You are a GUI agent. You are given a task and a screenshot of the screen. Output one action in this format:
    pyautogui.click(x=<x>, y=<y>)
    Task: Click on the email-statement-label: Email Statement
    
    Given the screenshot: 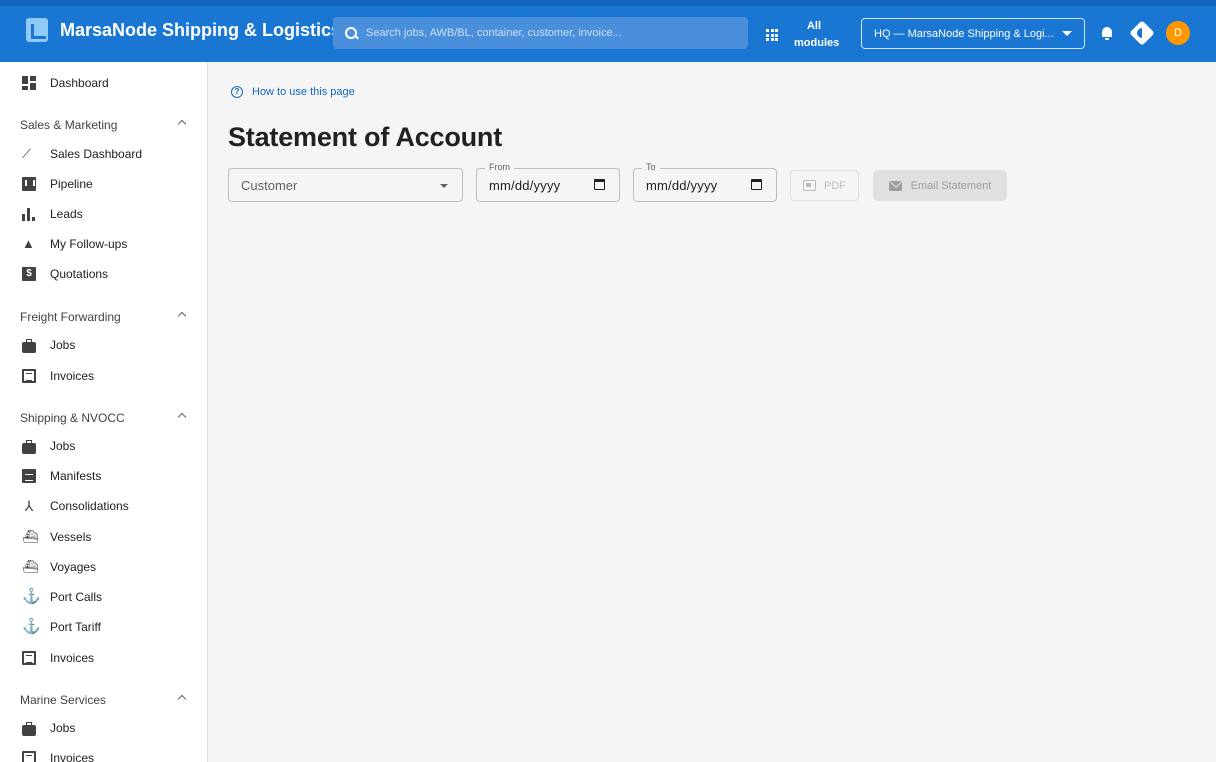 What is the action you would take?
    pyautogui.click(x=951, y=185)
    